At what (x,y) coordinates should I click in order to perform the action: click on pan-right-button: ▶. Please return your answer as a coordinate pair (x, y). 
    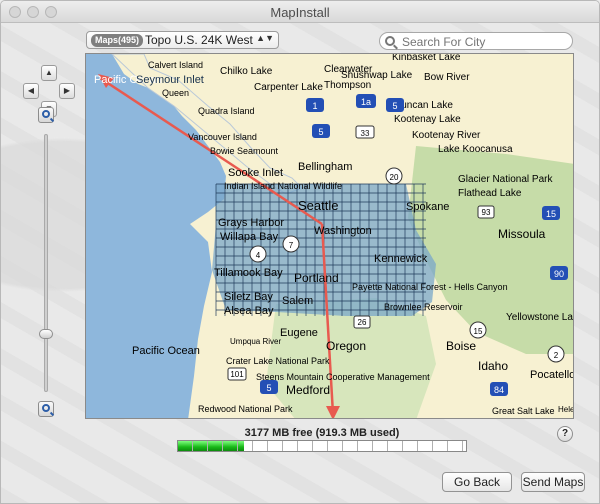
    Looking at the image, I should click on (67, 91).